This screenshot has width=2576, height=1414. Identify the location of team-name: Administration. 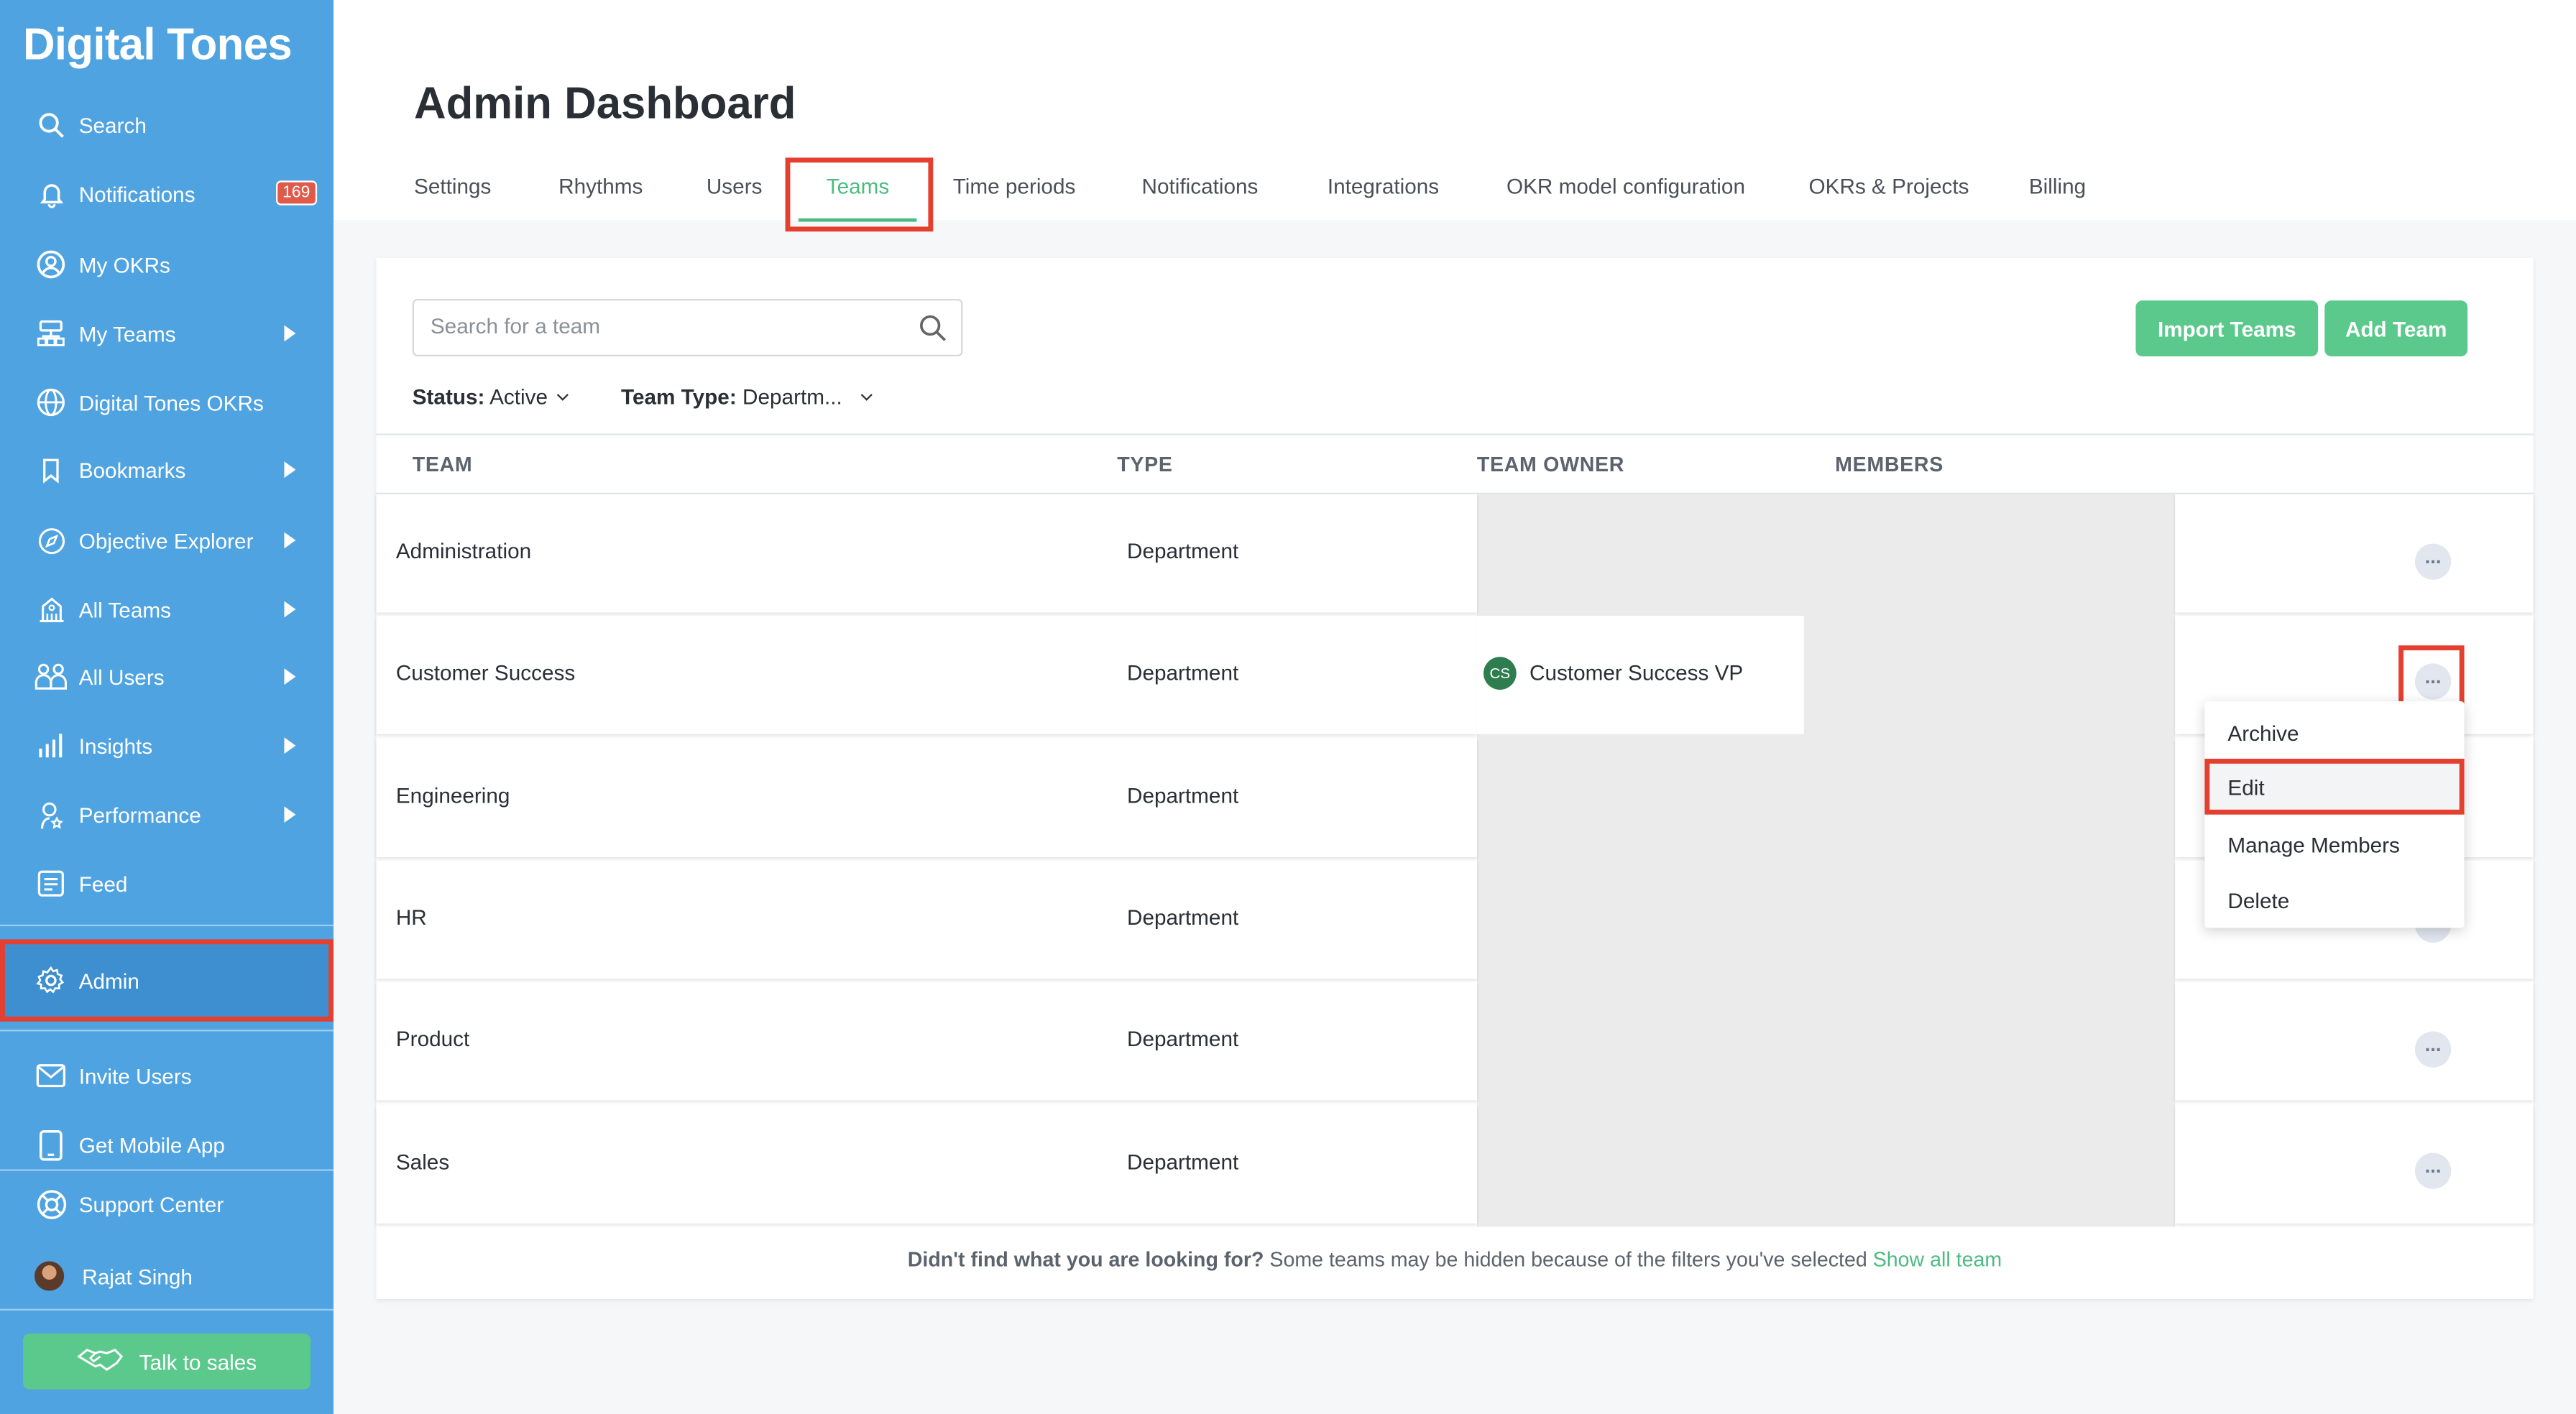
(463, 551).